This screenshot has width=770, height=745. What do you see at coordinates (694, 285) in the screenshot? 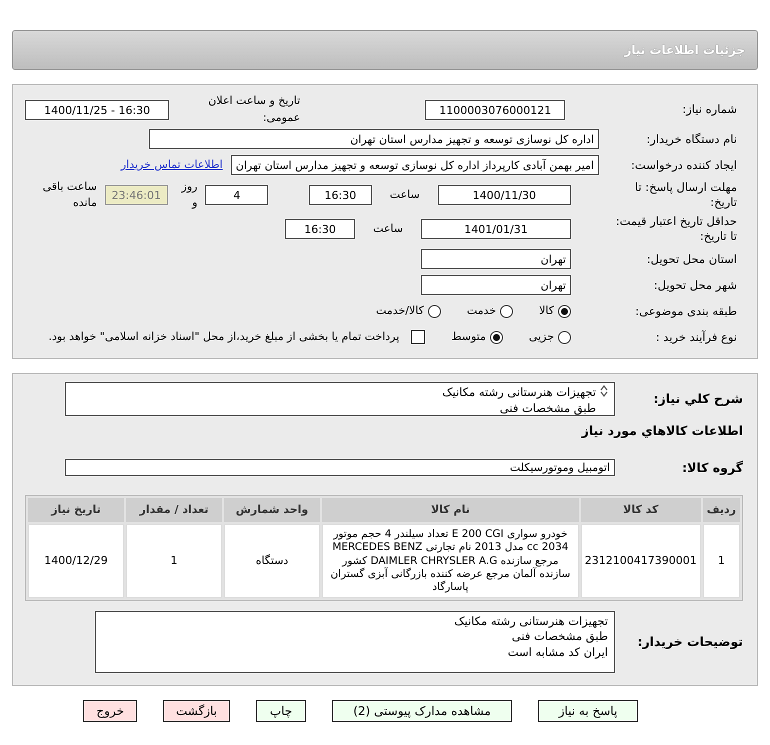
I see `field-label: شهر محل تحویل:` at bounding box center [694, 285].